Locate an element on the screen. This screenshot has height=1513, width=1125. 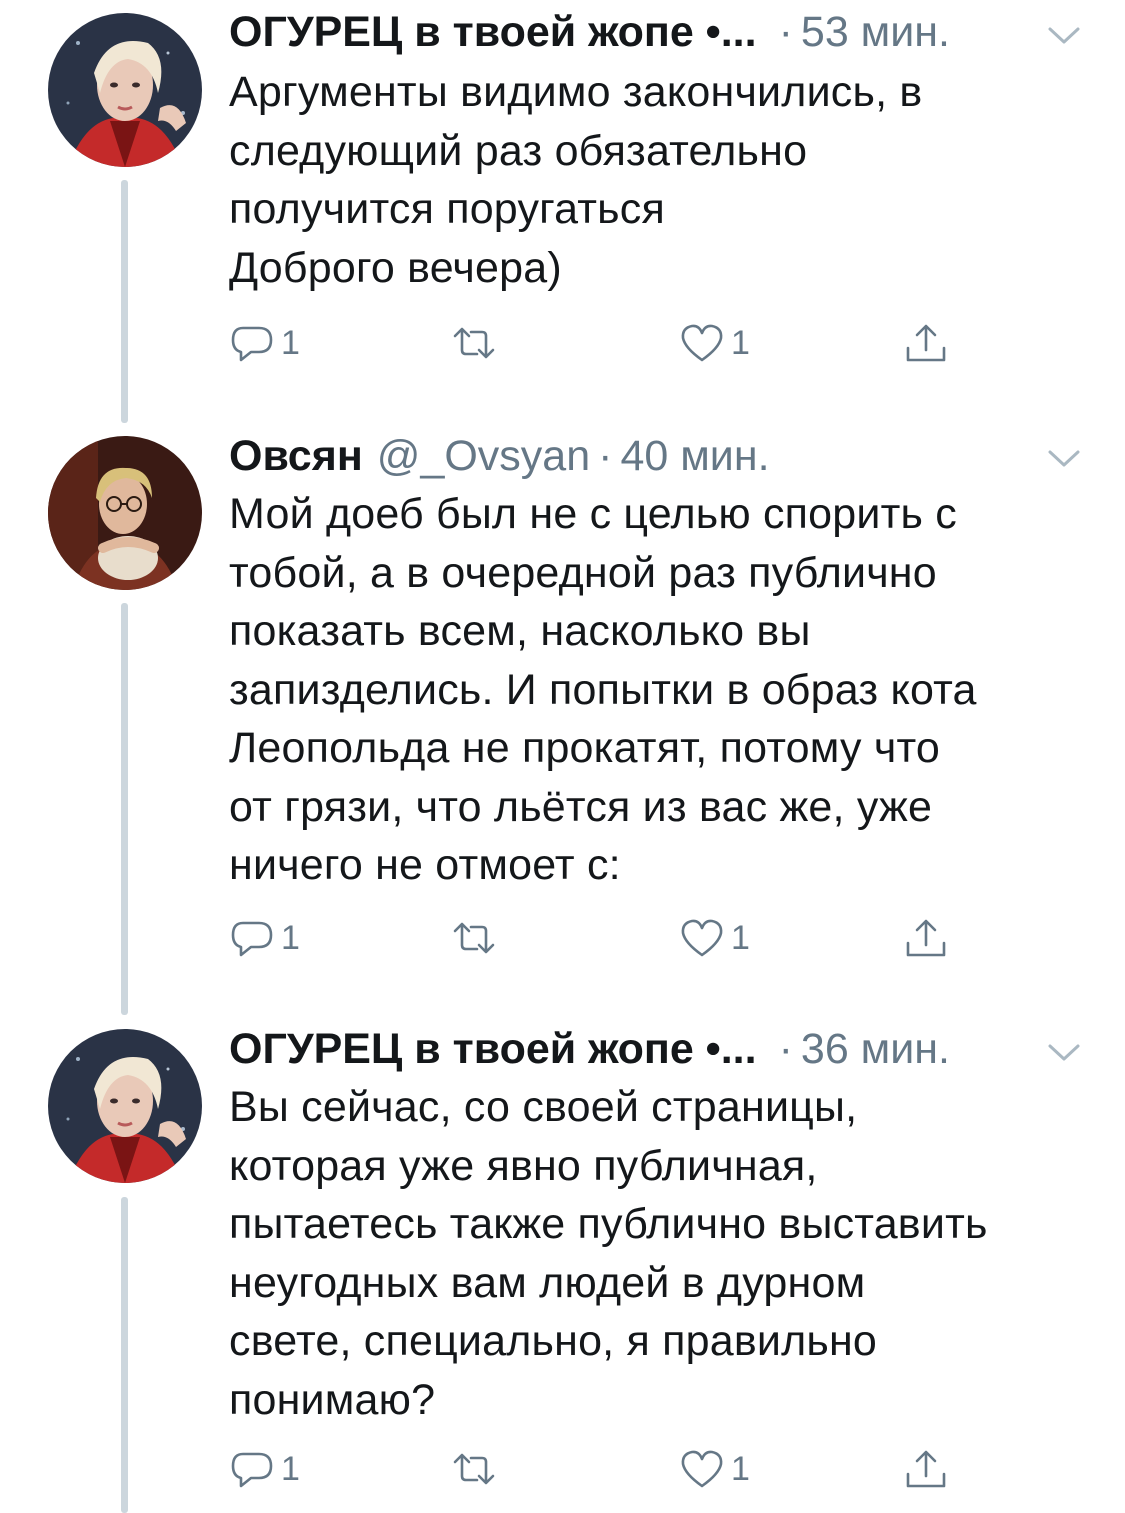
timestamp: 40 мин. is located at coordinates (694, 456).